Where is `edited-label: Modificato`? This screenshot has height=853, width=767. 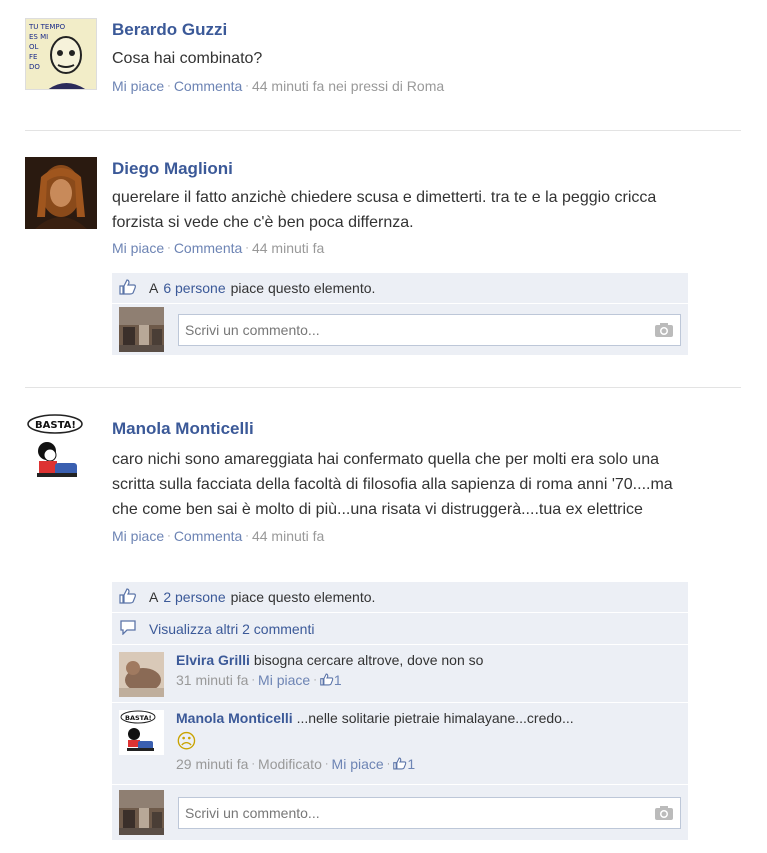 edited-label: Modificato is located at coordinates (290, 764).